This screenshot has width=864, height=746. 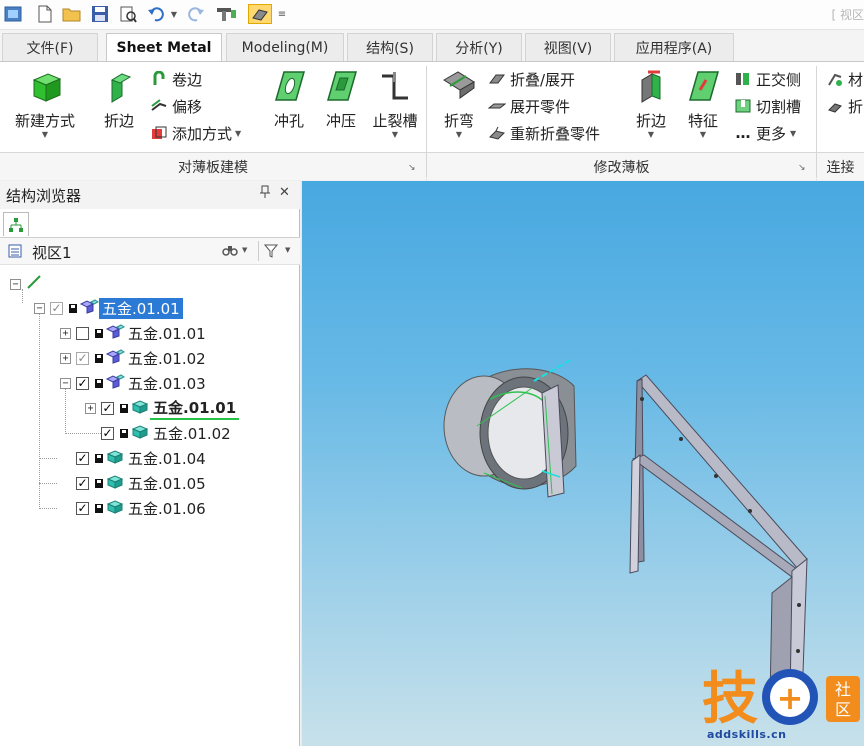 I want to click on assembly-icon, so click(x=115, y=358).